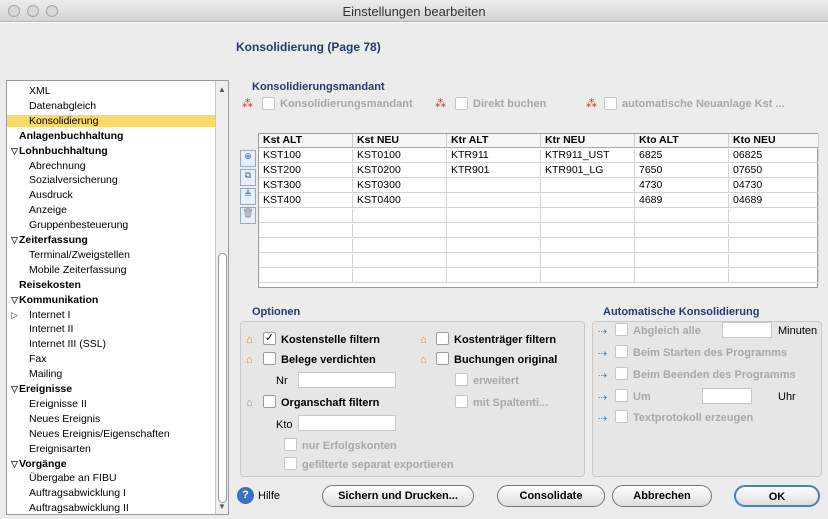 The width and height of the screenshot is (828, 519). Describe the element at coordinates (347, 423) in the screenshot. I see `kto-input` at that location.